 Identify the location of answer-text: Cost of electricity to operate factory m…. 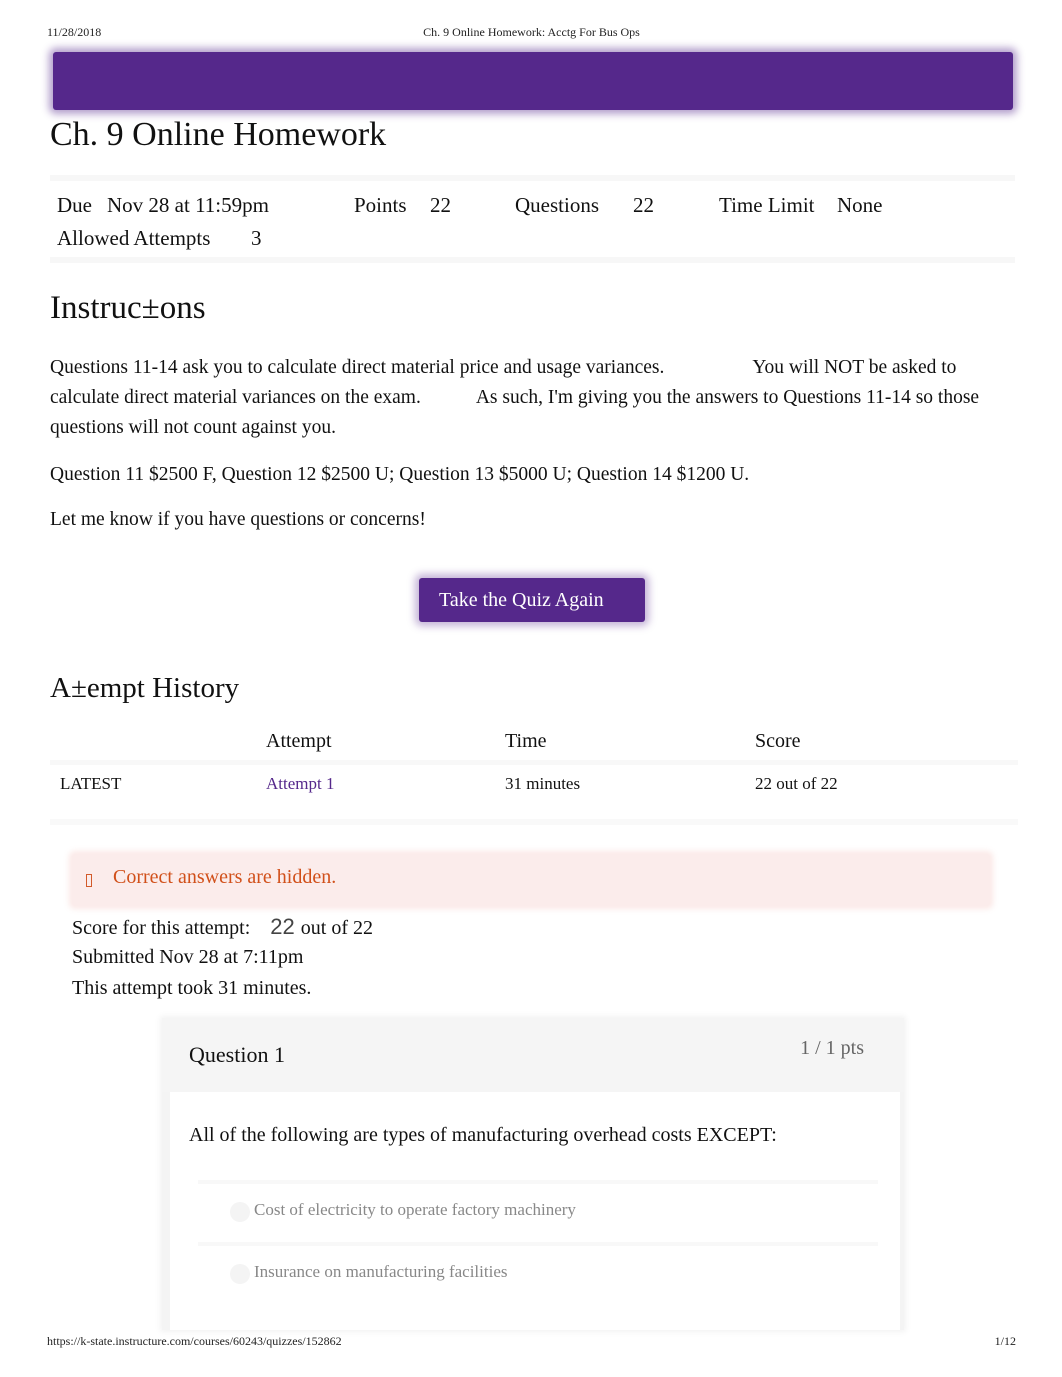
(415, 1209).